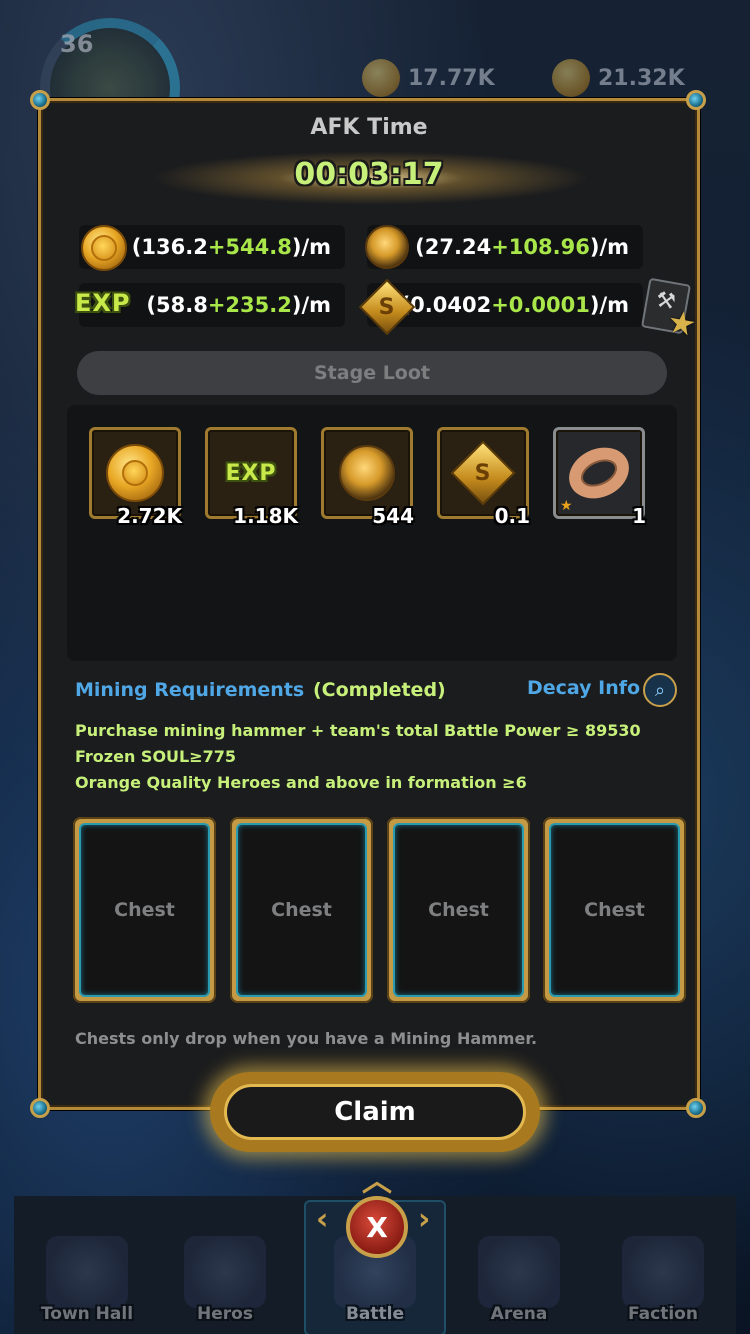 The height and width of the screenshot is (1334, 750). Describe the element at coordinates (663, 1272) in the screenshot. I see `banner-icon` at that location.